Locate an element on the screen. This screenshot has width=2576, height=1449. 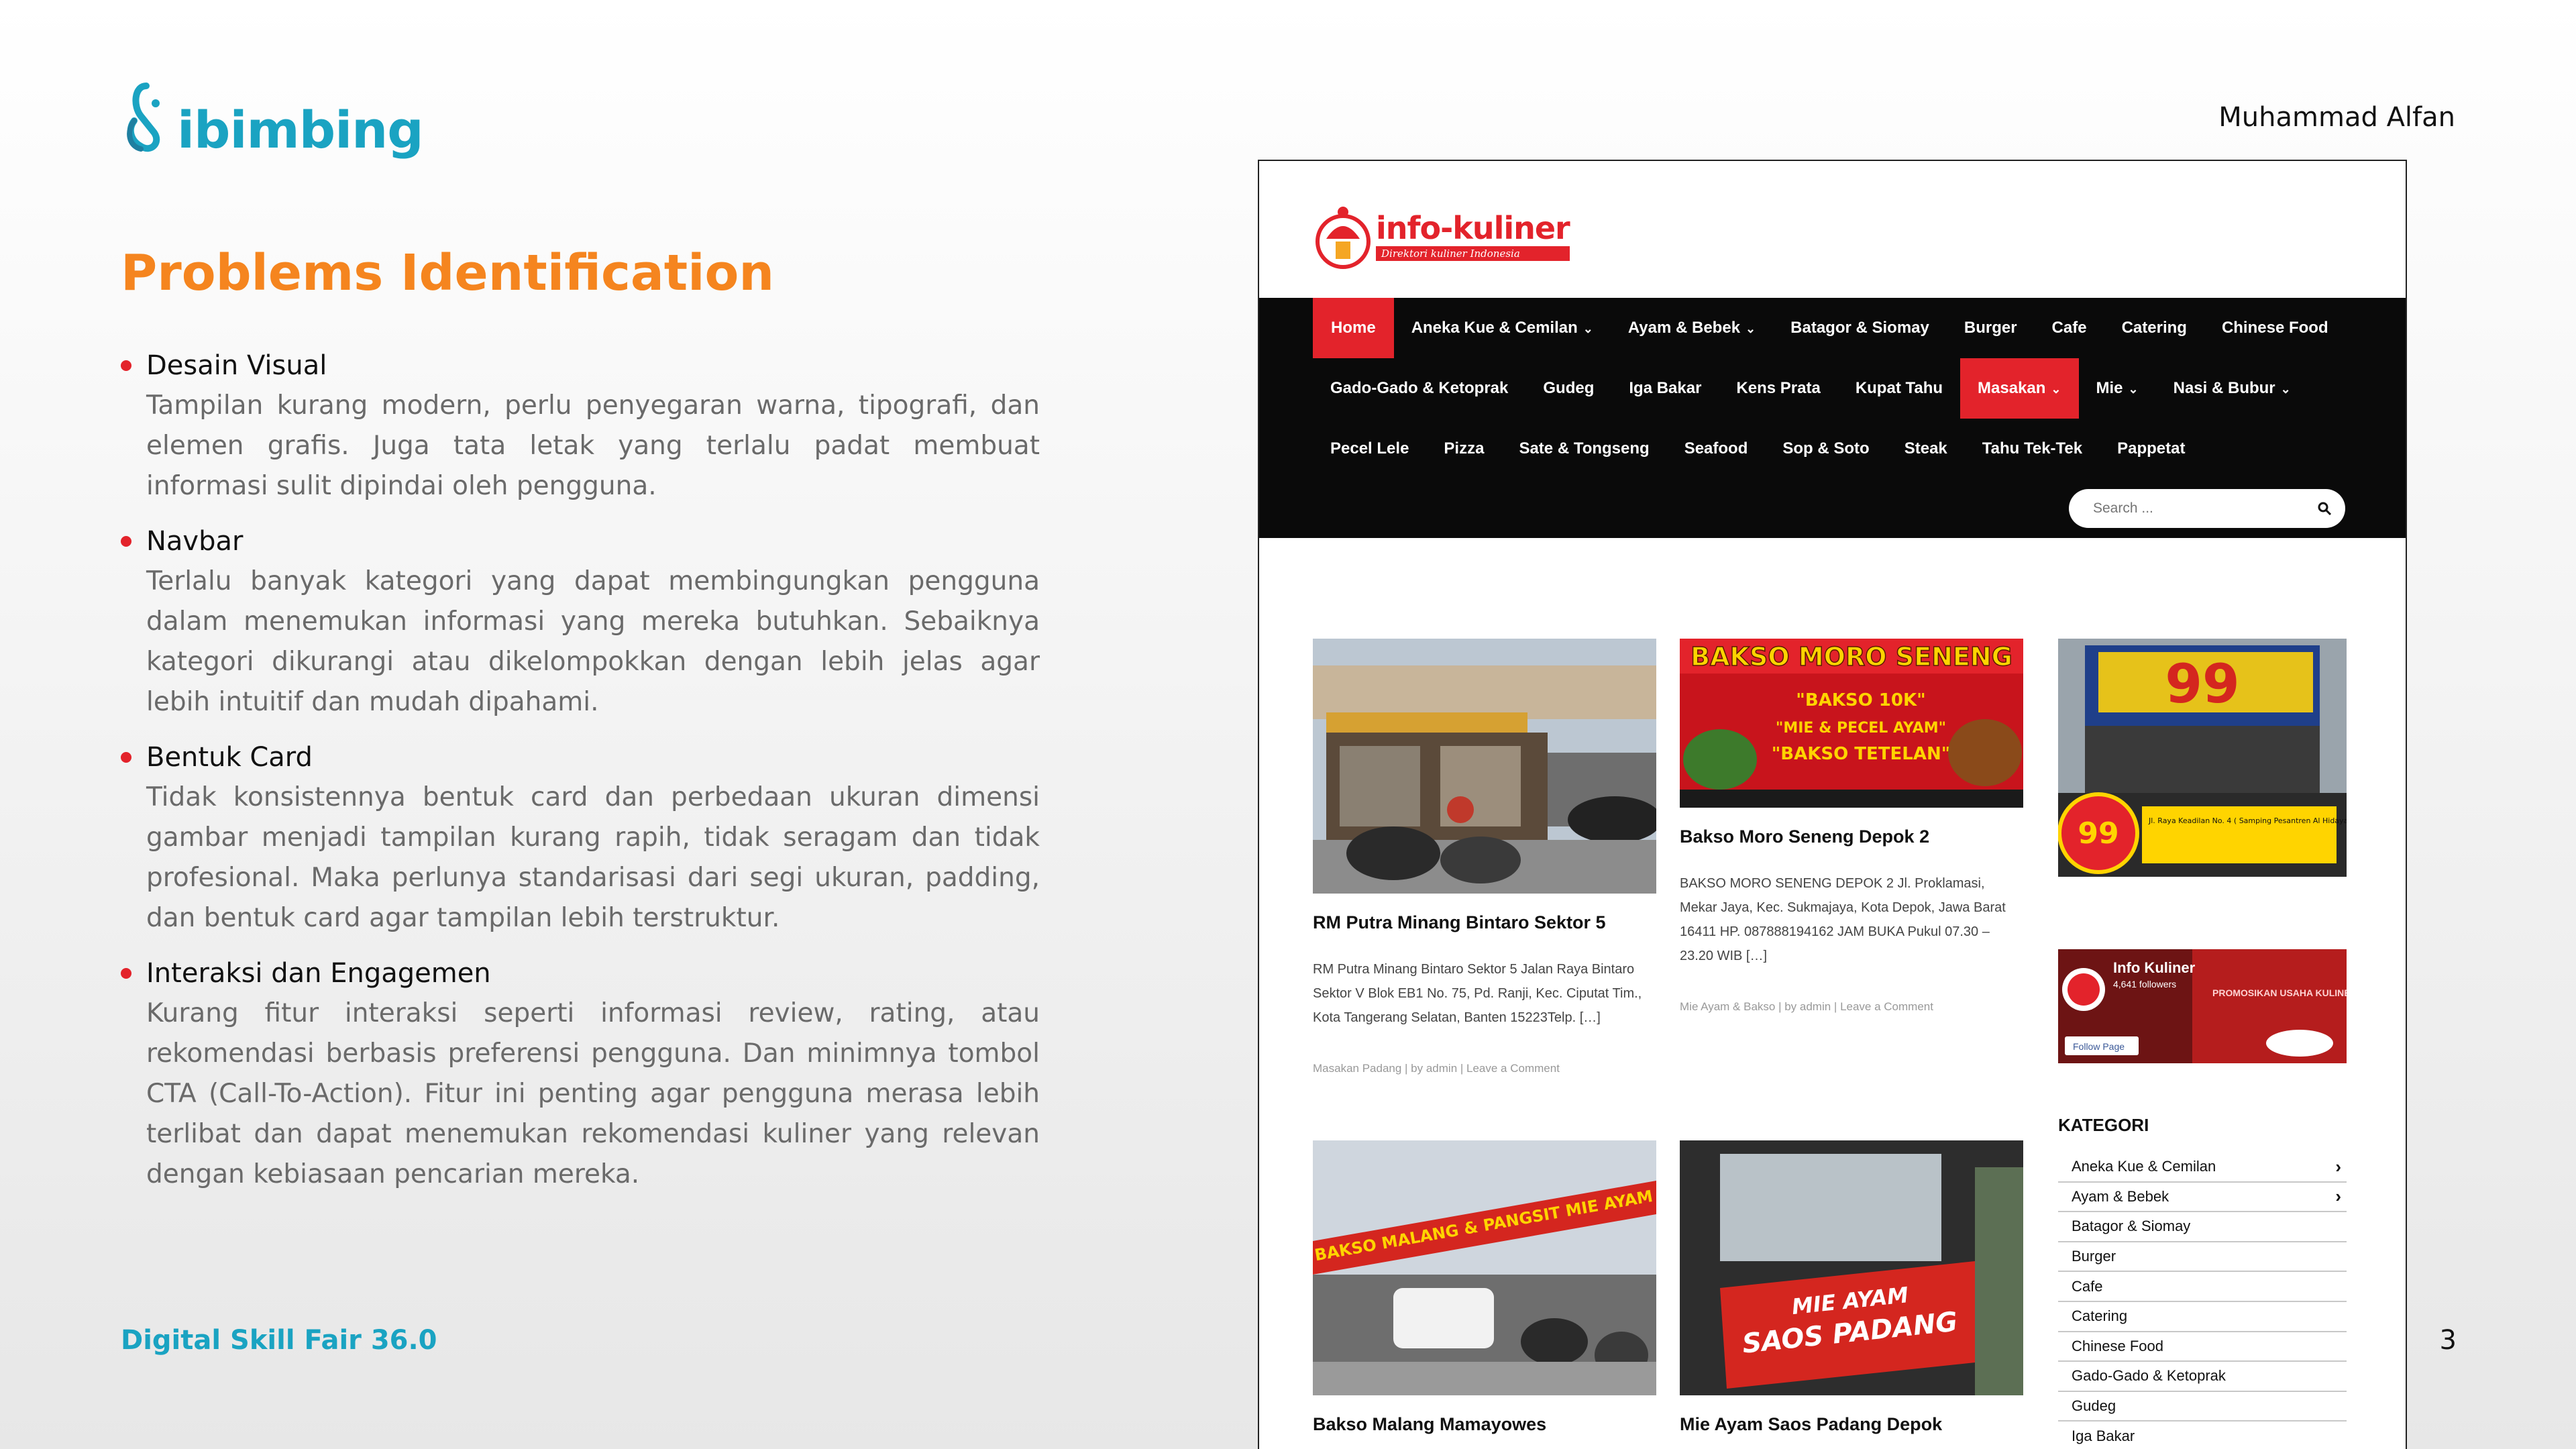
banner-line: "BAKSO 10K" is located at coordinates (1860, 700).